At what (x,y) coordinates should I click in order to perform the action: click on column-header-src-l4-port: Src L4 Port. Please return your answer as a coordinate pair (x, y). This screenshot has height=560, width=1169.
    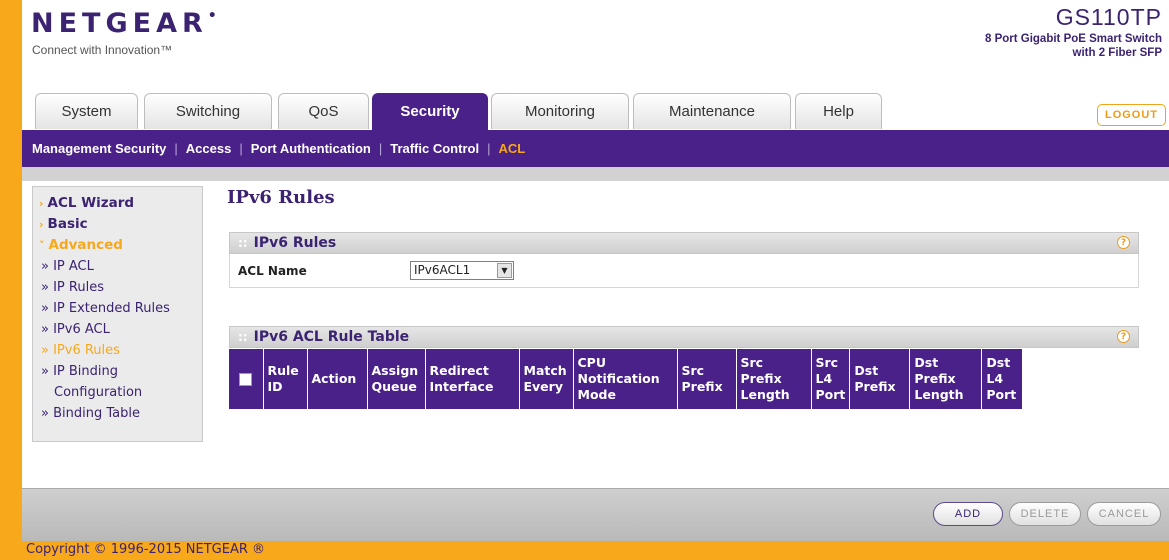
    Looking at the image, I should click on (831, 379).